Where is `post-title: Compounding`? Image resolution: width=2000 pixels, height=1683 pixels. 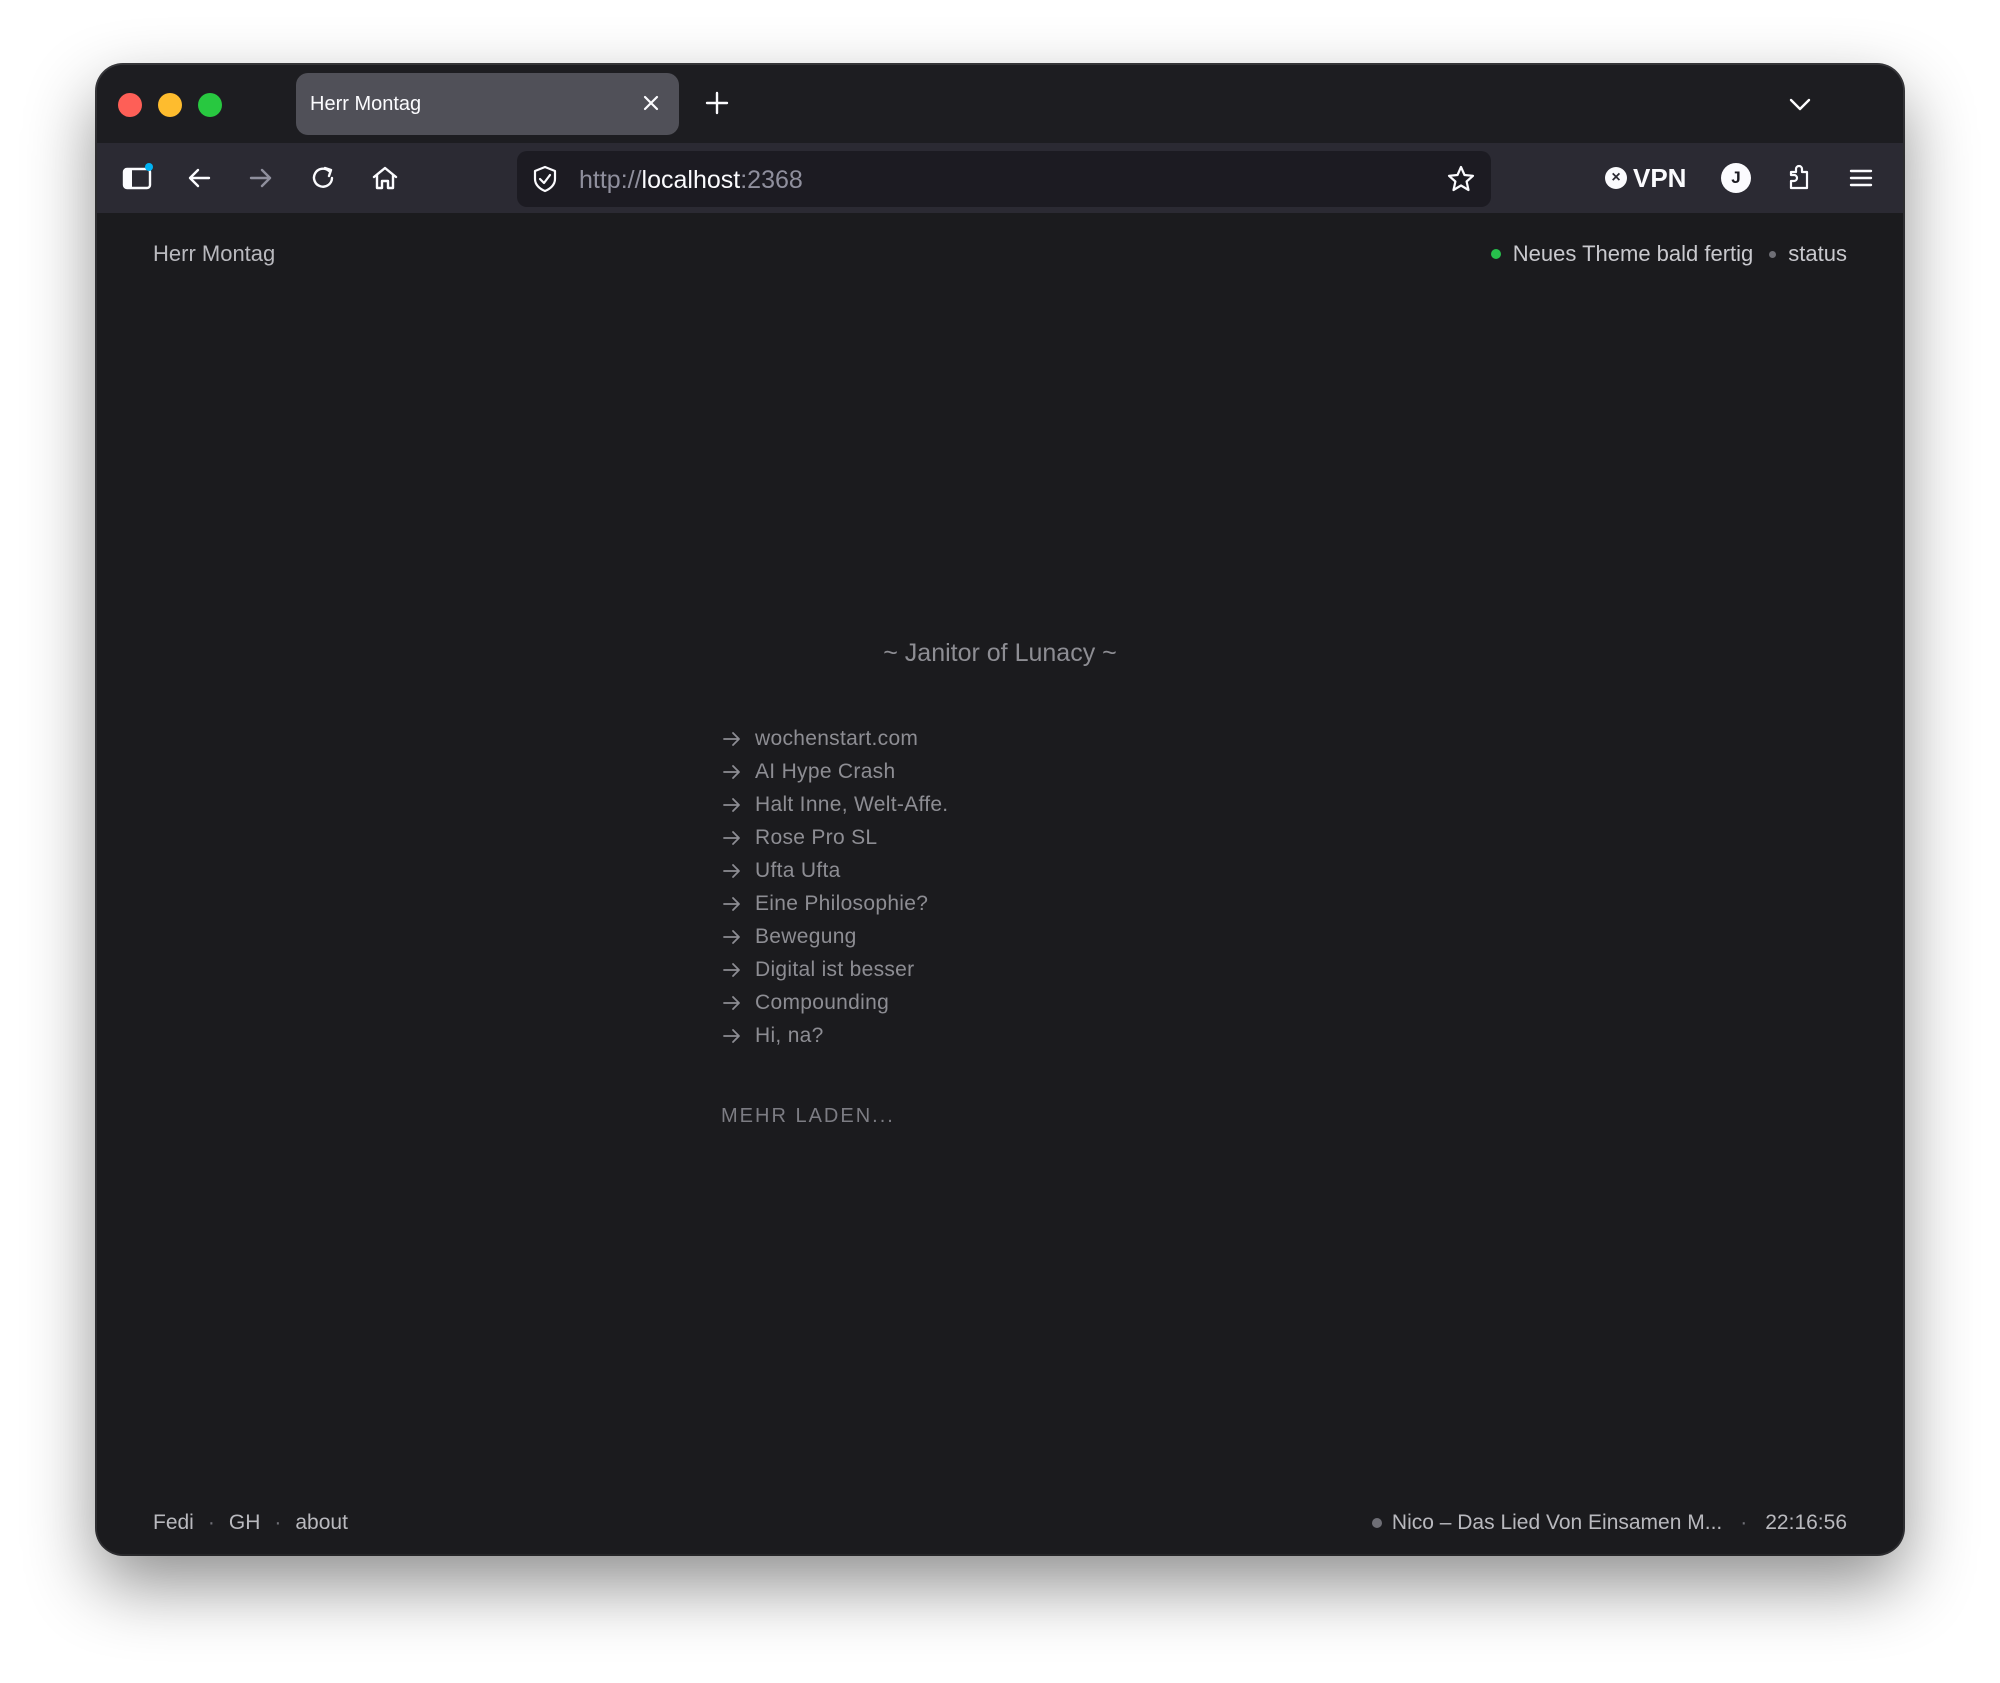 post-title: Compounding is located at coordinates (822, 1002).